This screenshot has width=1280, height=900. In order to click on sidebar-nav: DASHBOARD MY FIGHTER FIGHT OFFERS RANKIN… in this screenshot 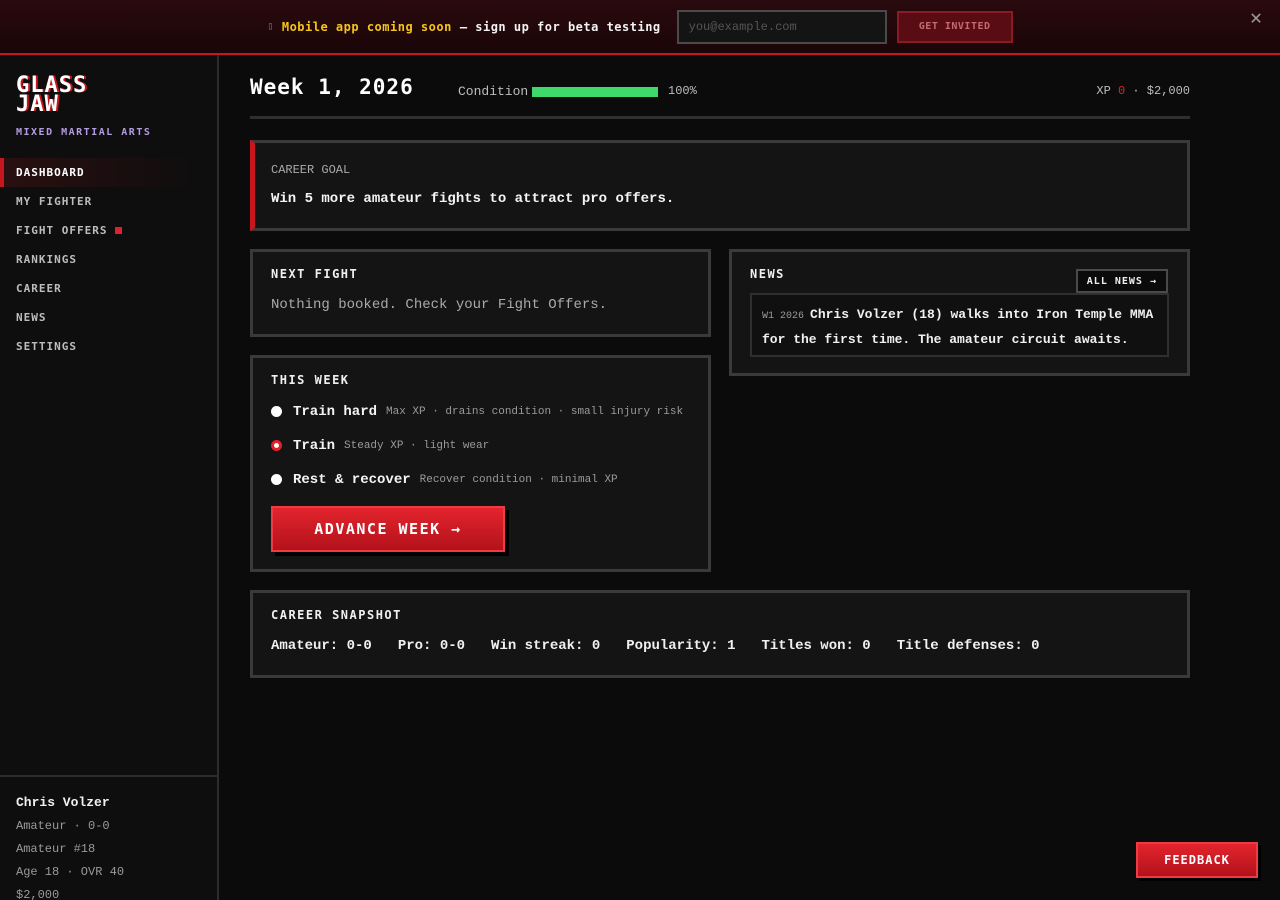, I will do `click(108, 259)`.